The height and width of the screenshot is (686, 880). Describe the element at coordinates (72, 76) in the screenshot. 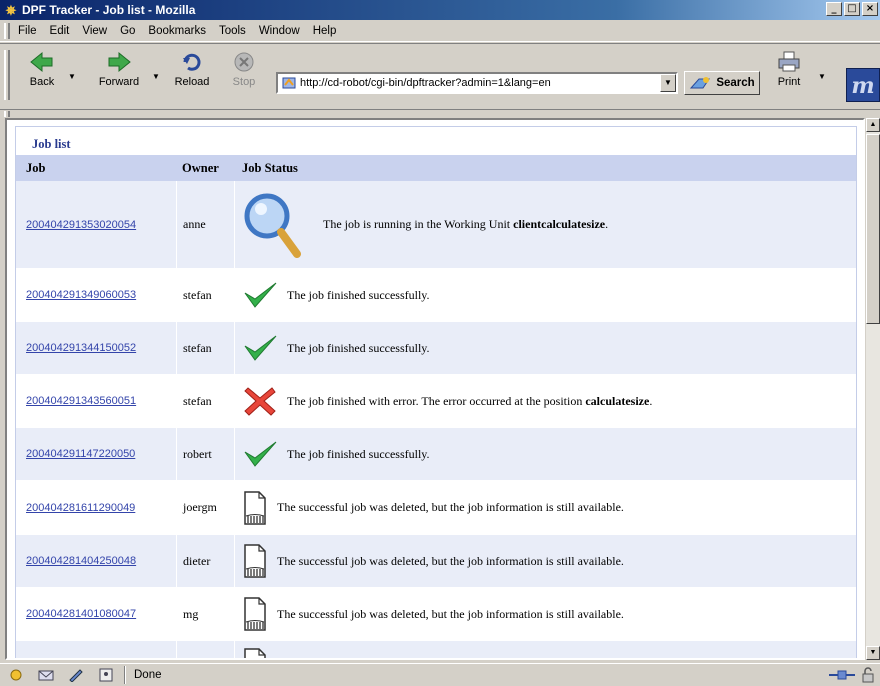

I see `back-dropdown-icon: ▼` at that location.